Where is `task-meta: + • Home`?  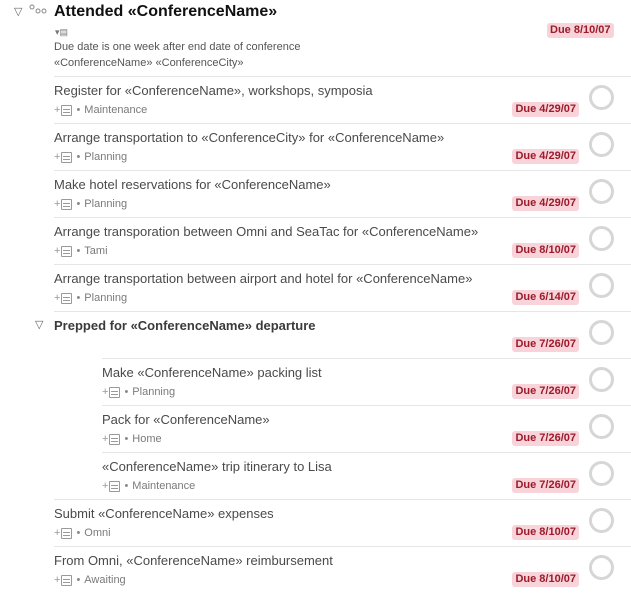
task-meta: + • Home is located at coordinates (132, 439).